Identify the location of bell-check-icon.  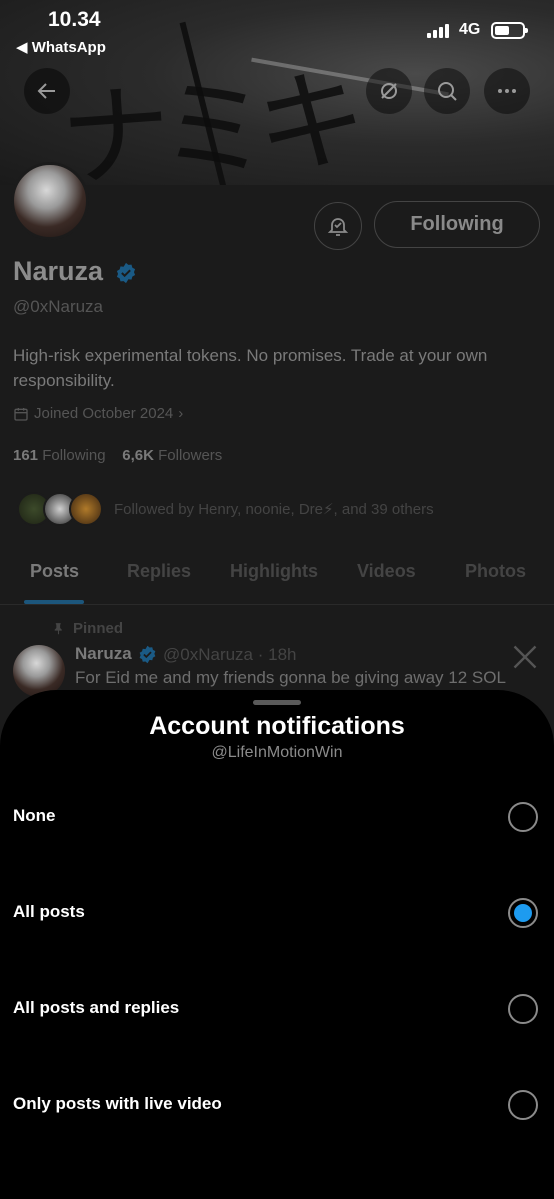
(338, 227).